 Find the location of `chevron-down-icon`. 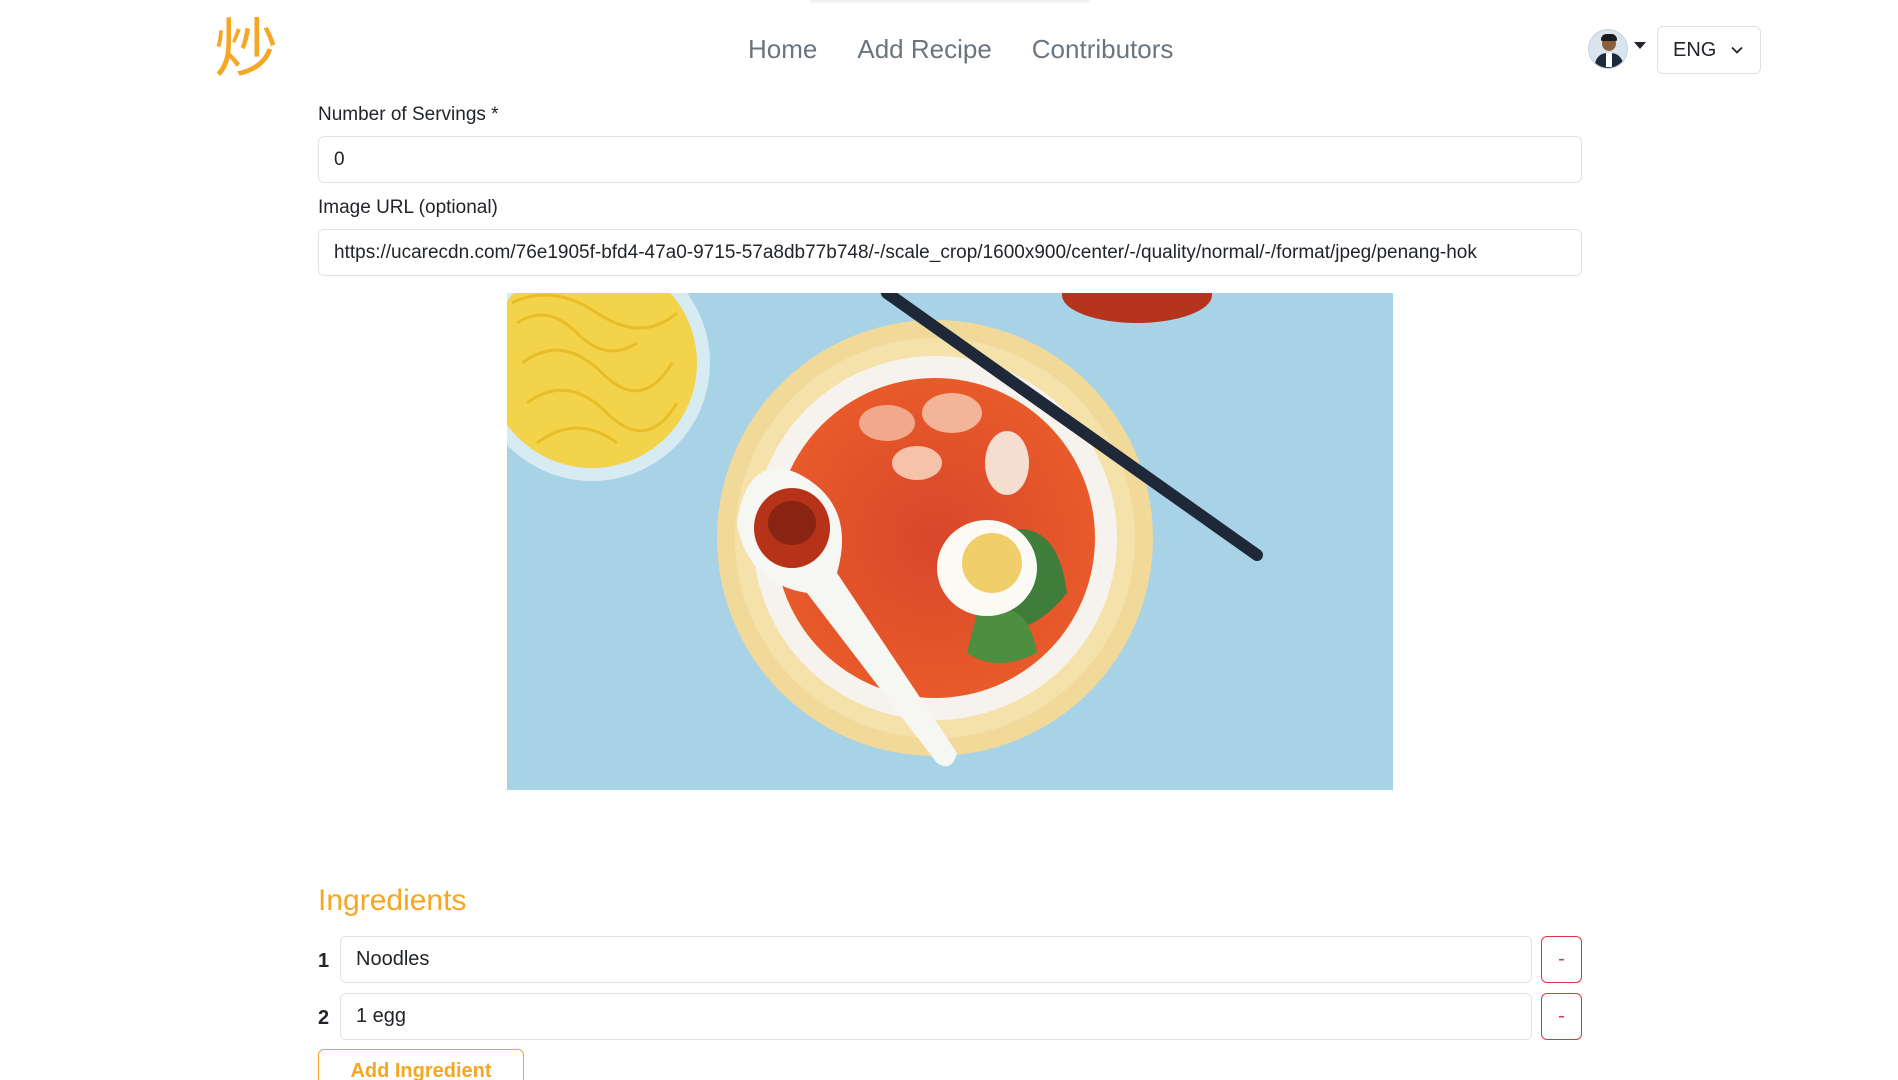

chevron-down-icon is located at coordinates (1737, 50).